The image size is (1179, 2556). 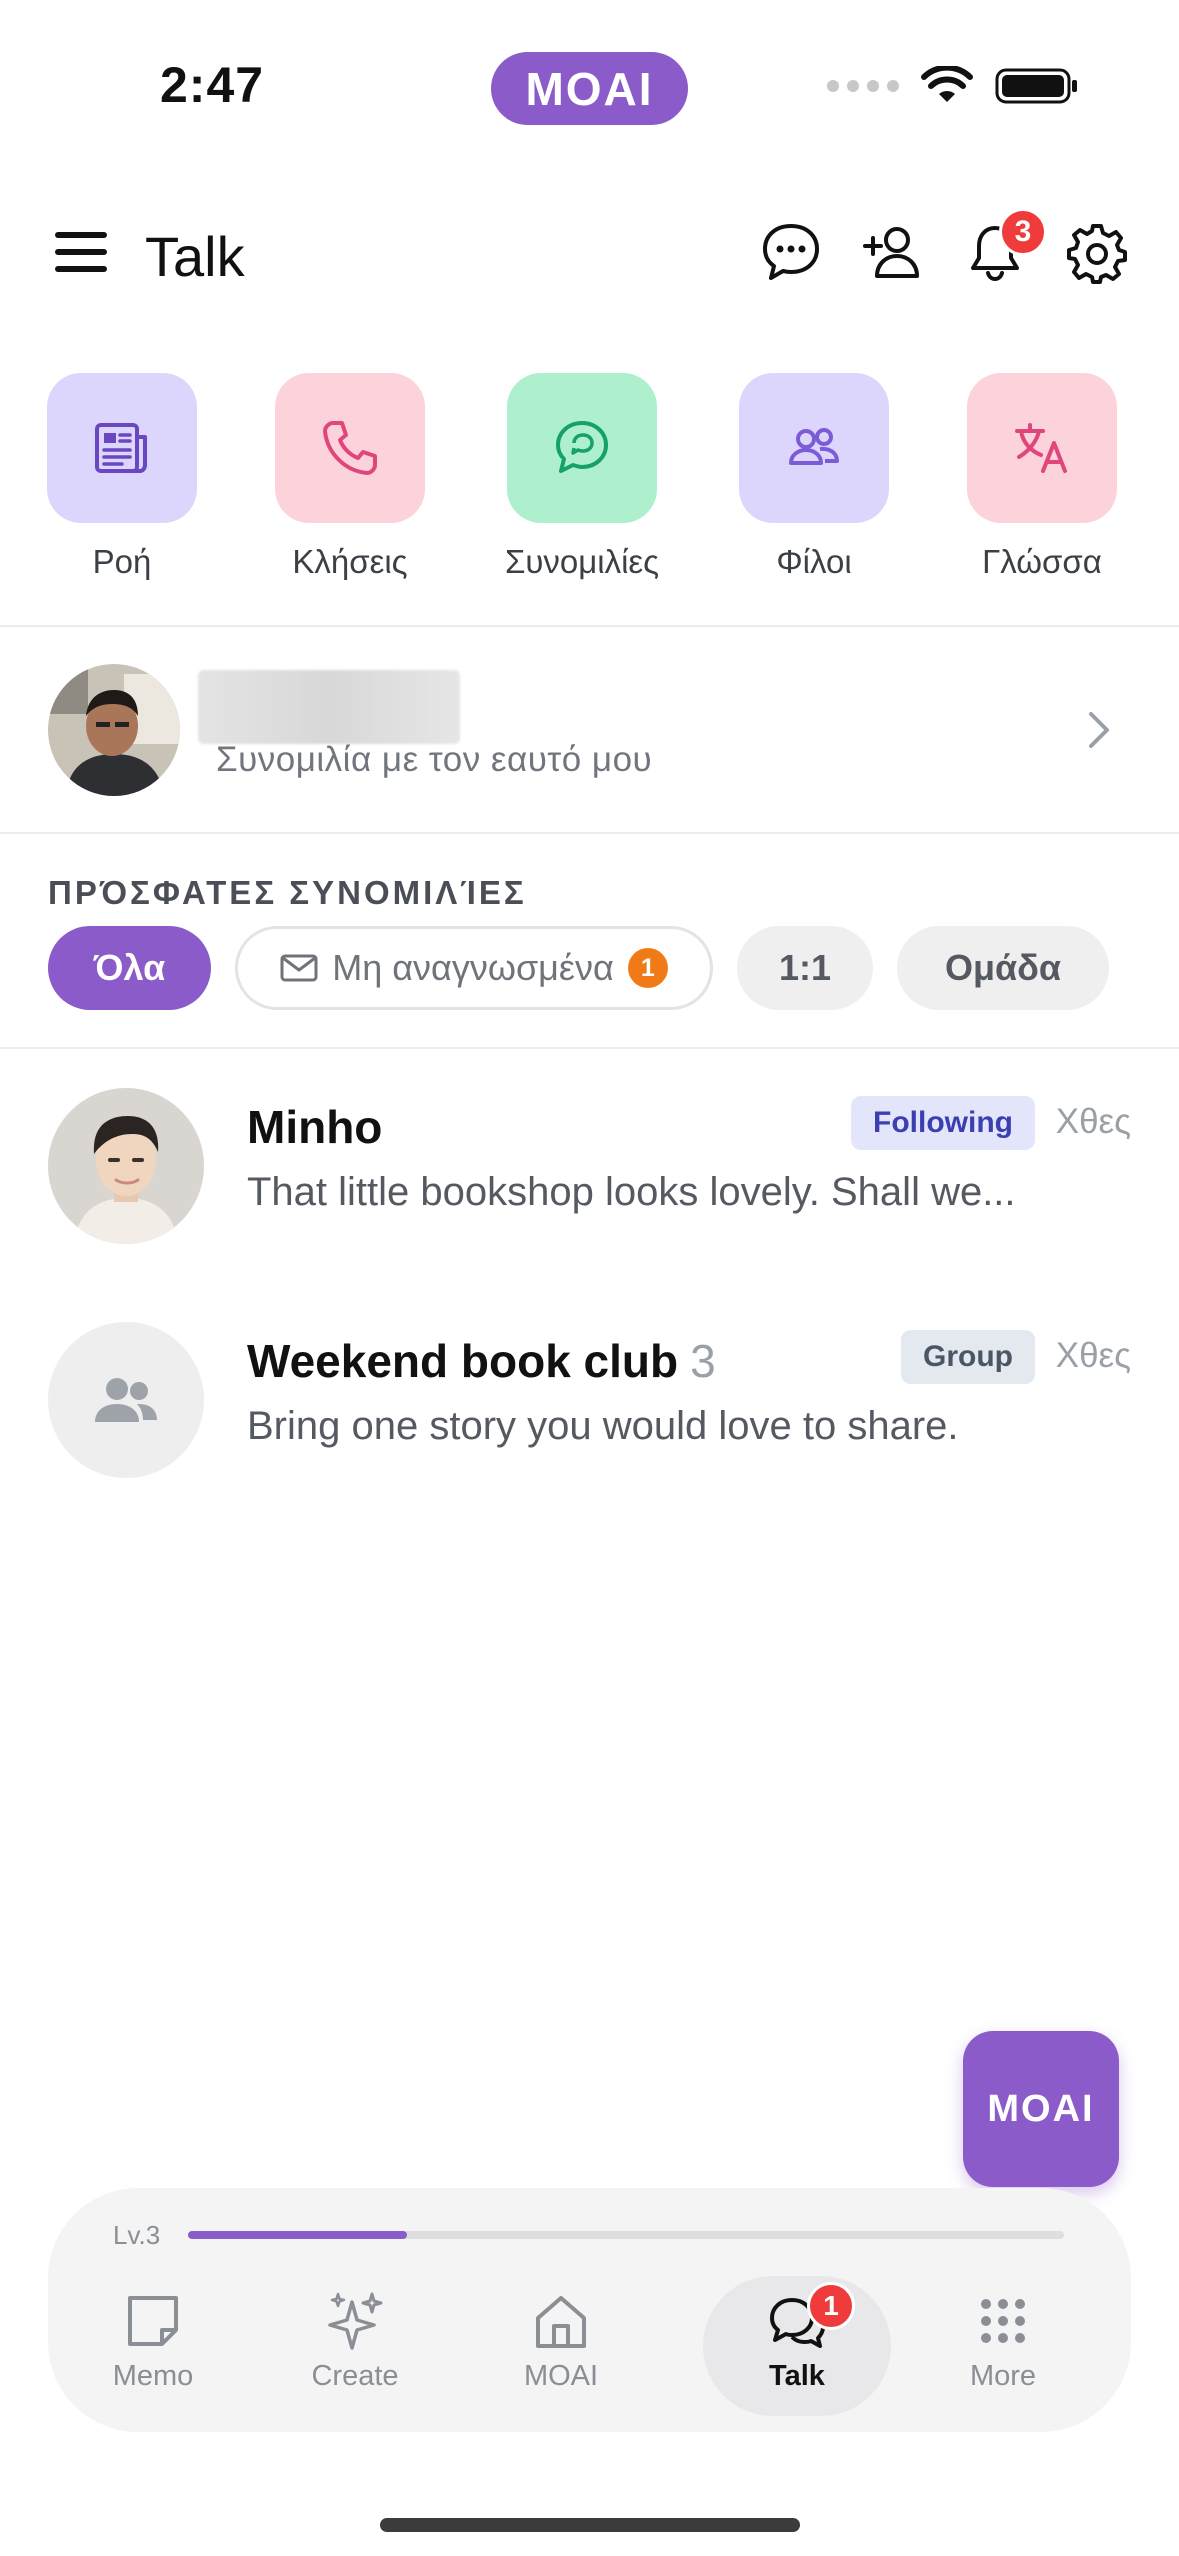 I want to click on tab-label: More, so click(x=1003, y=2376).